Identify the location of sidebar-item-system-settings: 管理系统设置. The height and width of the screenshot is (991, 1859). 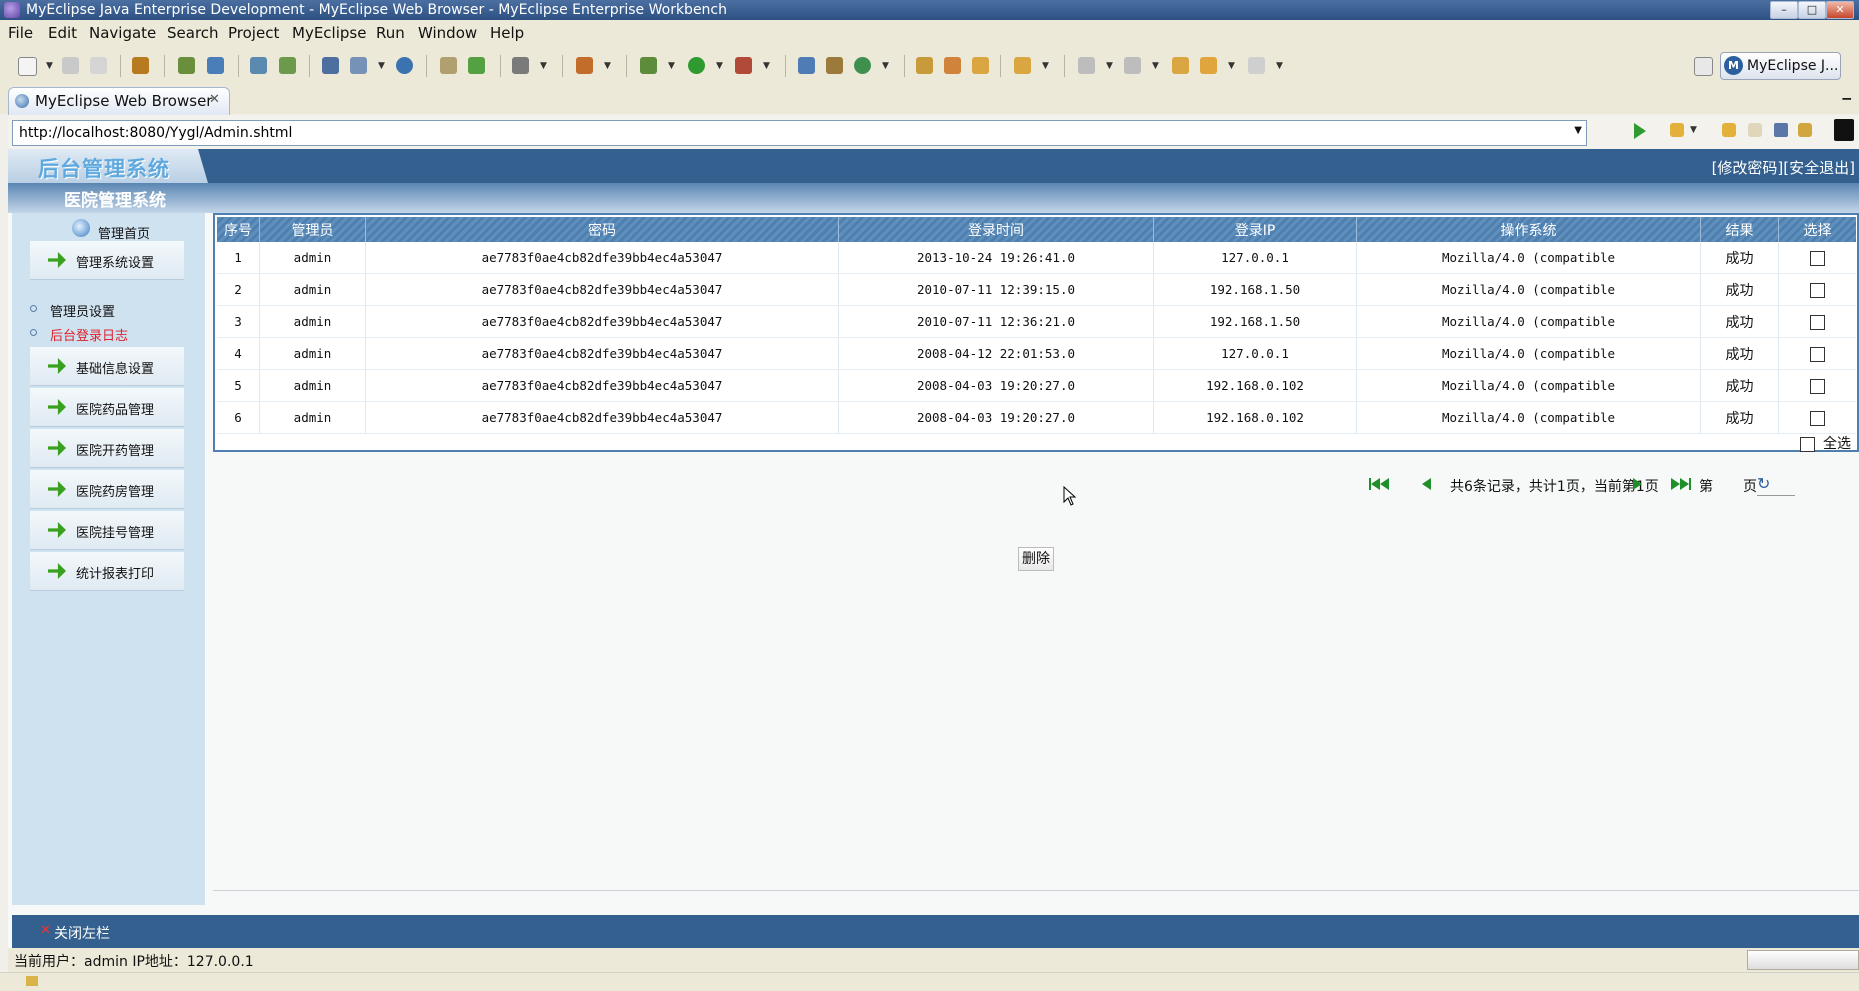
(107, 260).